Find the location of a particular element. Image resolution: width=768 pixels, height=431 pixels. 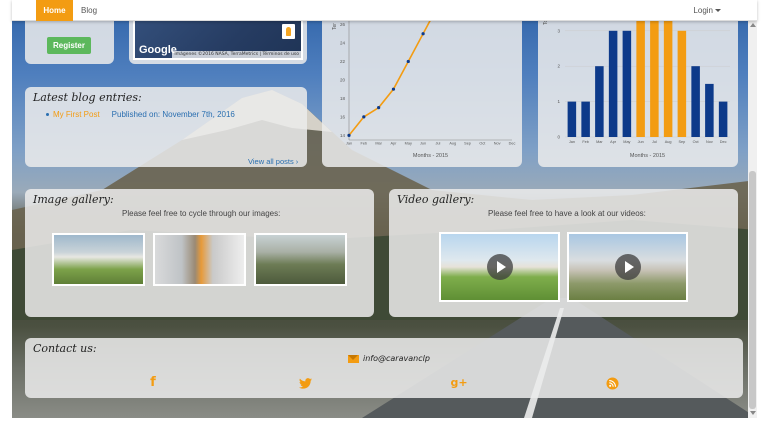

caret-down-icon is located at coordinates (718, 11).